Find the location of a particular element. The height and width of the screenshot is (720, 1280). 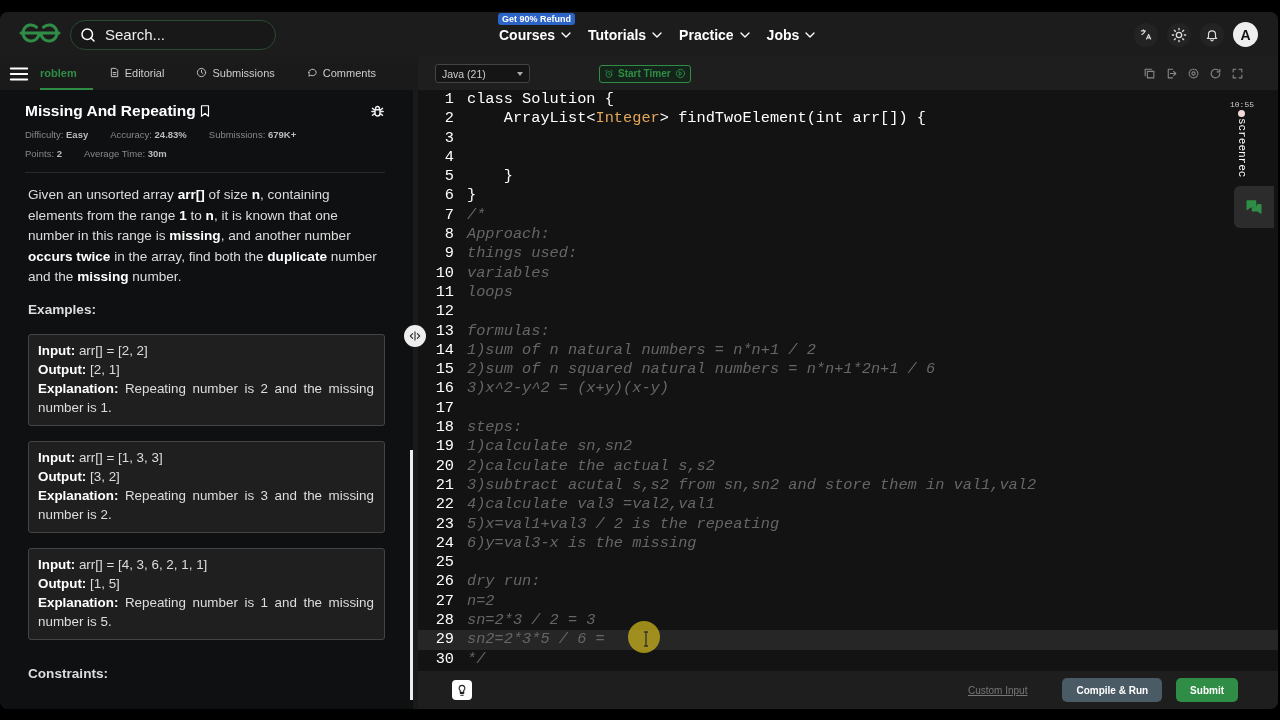

clock-icon is located at coordinates (202, 72).